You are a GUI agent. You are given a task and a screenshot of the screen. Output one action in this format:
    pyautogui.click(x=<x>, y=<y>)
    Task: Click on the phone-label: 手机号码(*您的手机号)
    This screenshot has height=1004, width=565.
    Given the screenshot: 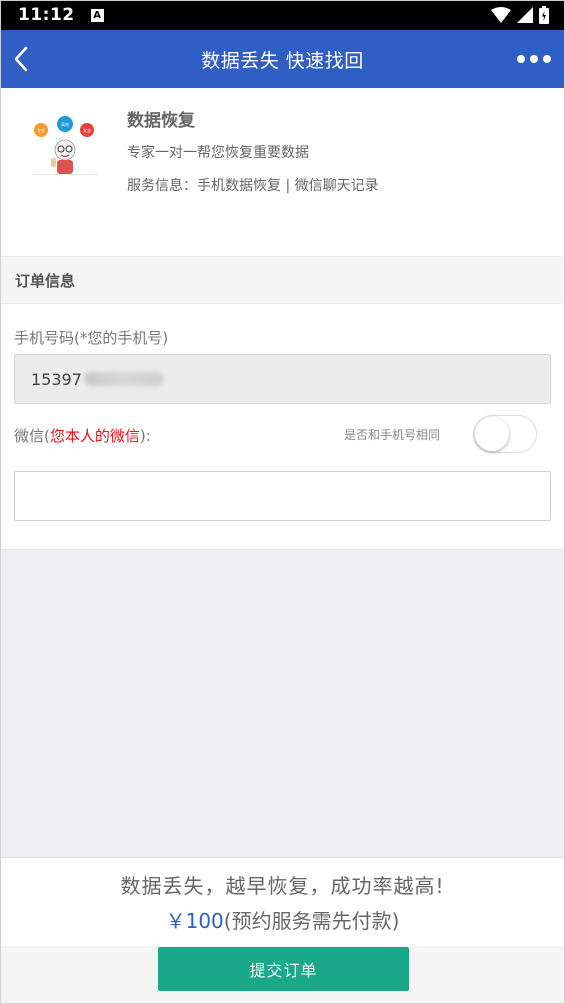 What is the action you would take?
    pyautogui.click(x=91, y=338)
    